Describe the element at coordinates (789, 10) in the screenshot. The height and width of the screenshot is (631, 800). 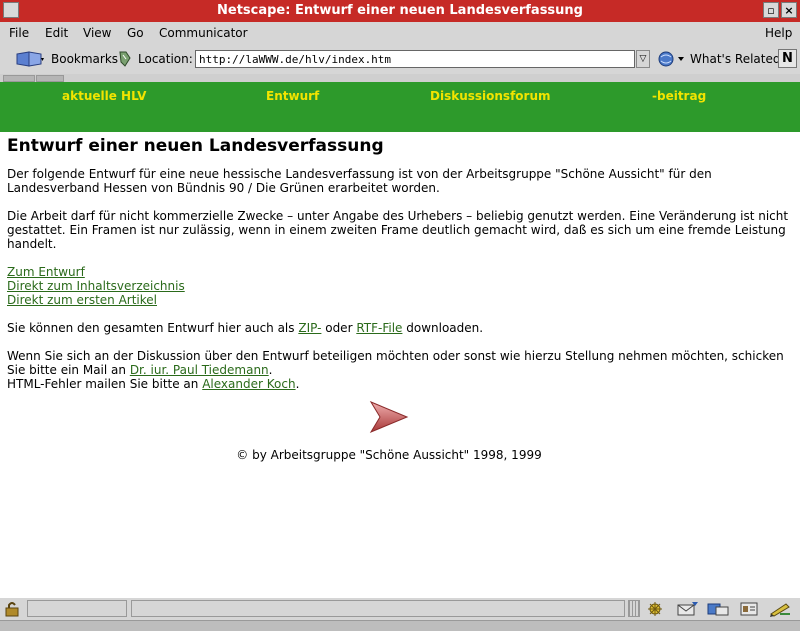
I see `close-button: ×` at that location.